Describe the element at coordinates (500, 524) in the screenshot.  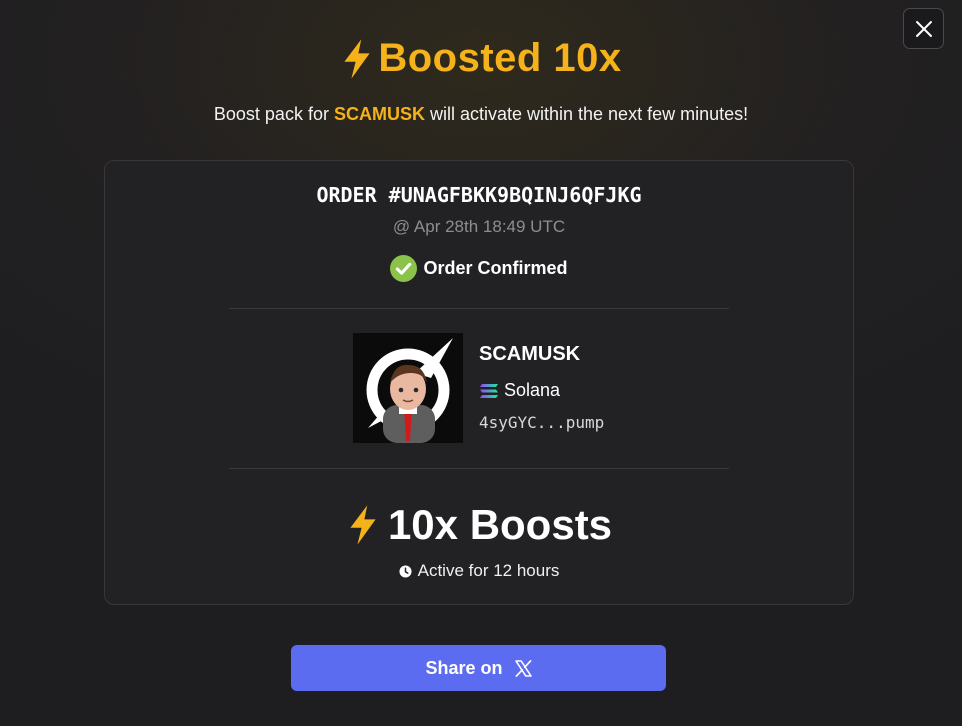
I see `boost-label: 10x Boosts` at that location.